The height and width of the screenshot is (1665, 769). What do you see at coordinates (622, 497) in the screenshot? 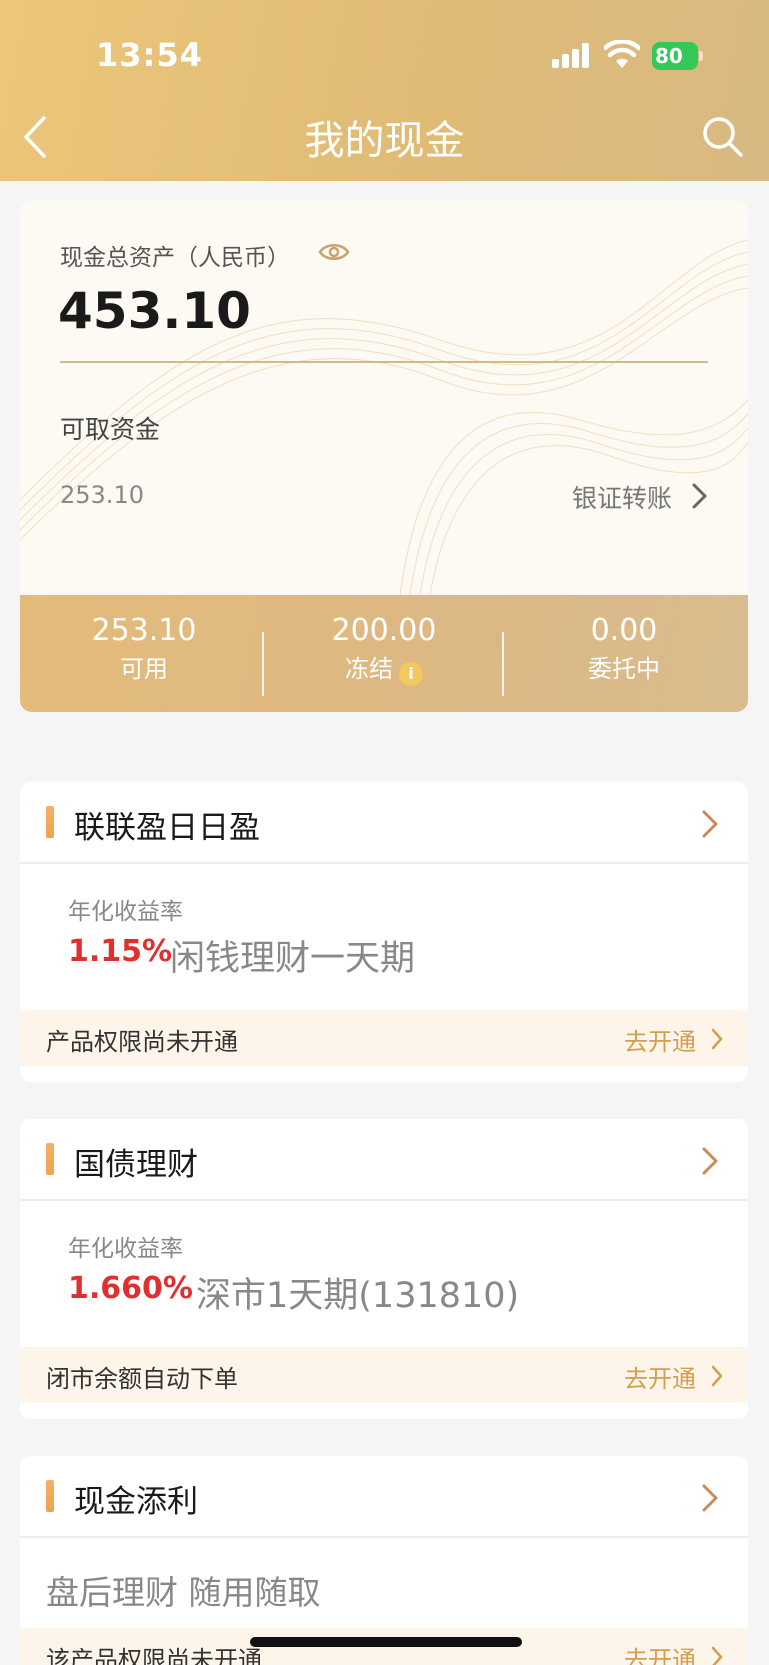
I see `bank-transfer-link: 银证转账` at bounding box center [622, 497].